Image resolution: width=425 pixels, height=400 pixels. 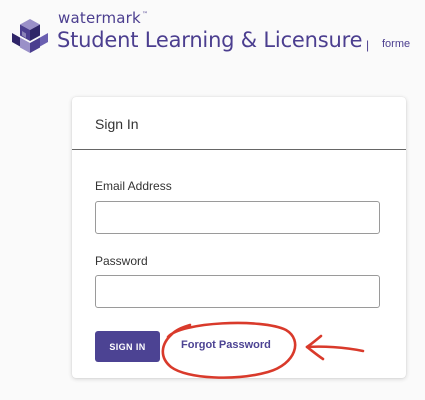 I want to click on forgot-password-link: Forgot Password, so click(x=226, y=345).